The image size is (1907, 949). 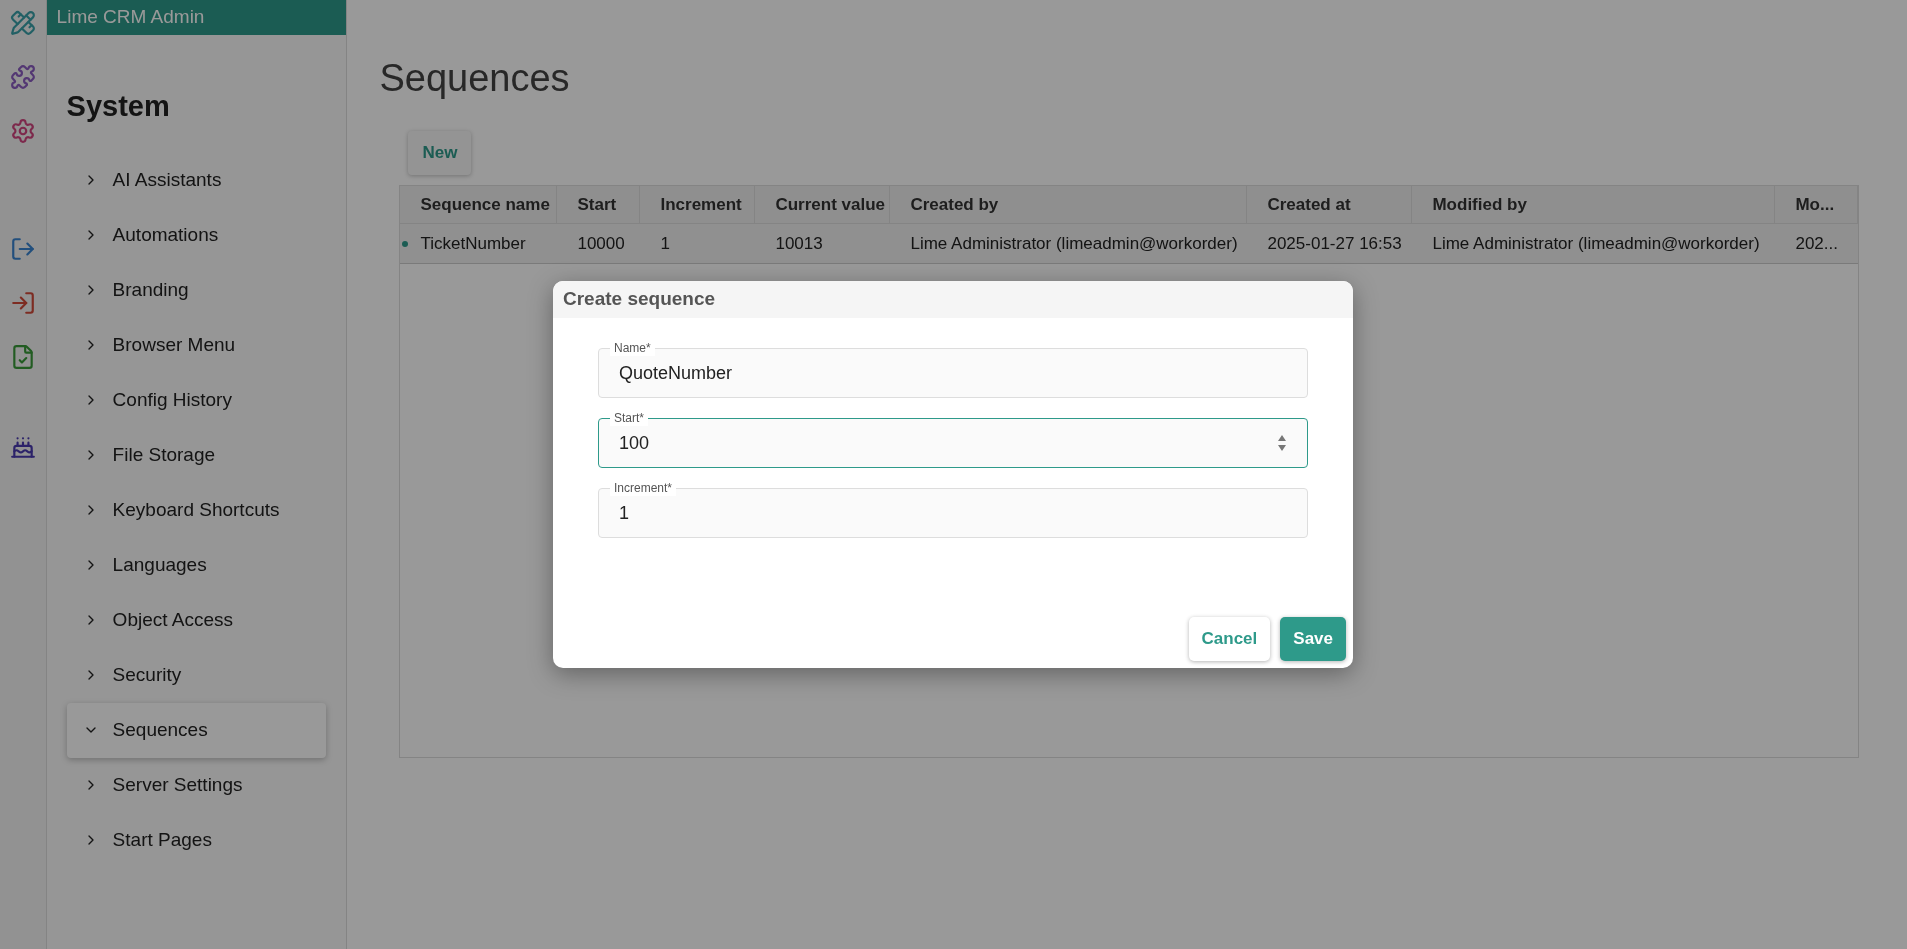 I want to click on column-header: Sequence name, so click(x=479, y=204).